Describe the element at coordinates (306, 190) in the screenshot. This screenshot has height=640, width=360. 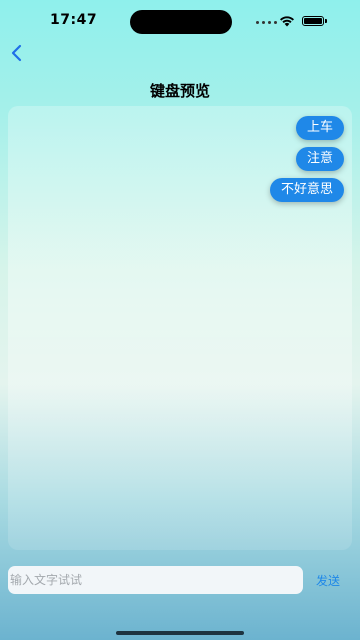
I see `message-bubble: 不好意思` at that location.